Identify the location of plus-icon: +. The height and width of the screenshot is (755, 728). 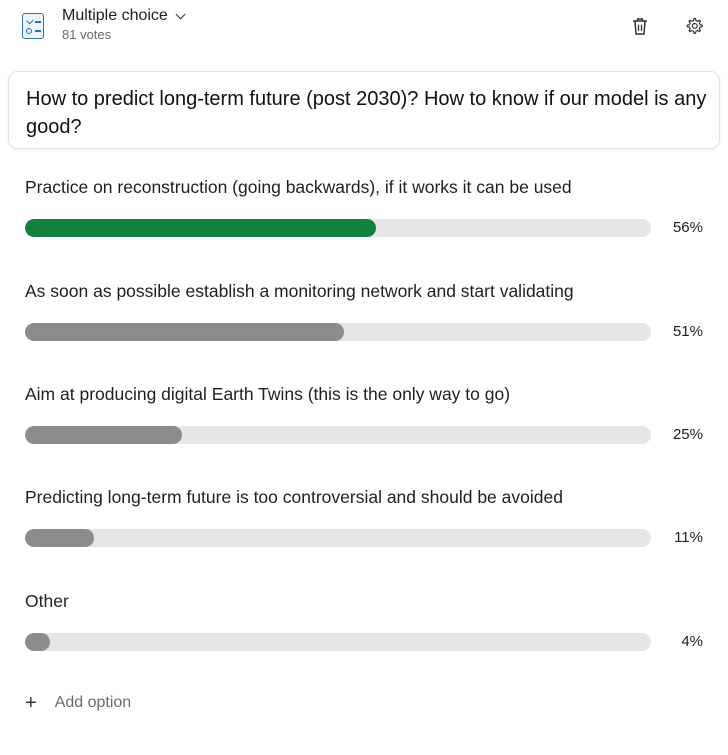
(31, 703).